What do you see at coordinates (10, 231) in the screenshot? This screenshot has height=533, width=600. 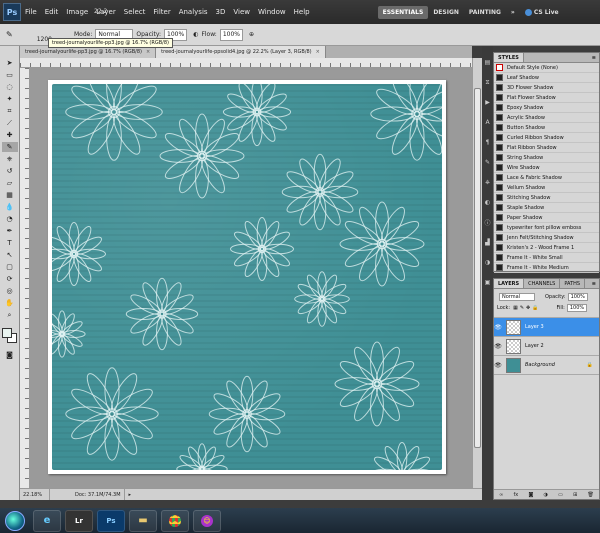 I see `pen-tool-icon: ✒` at bounding box center [10, 231].